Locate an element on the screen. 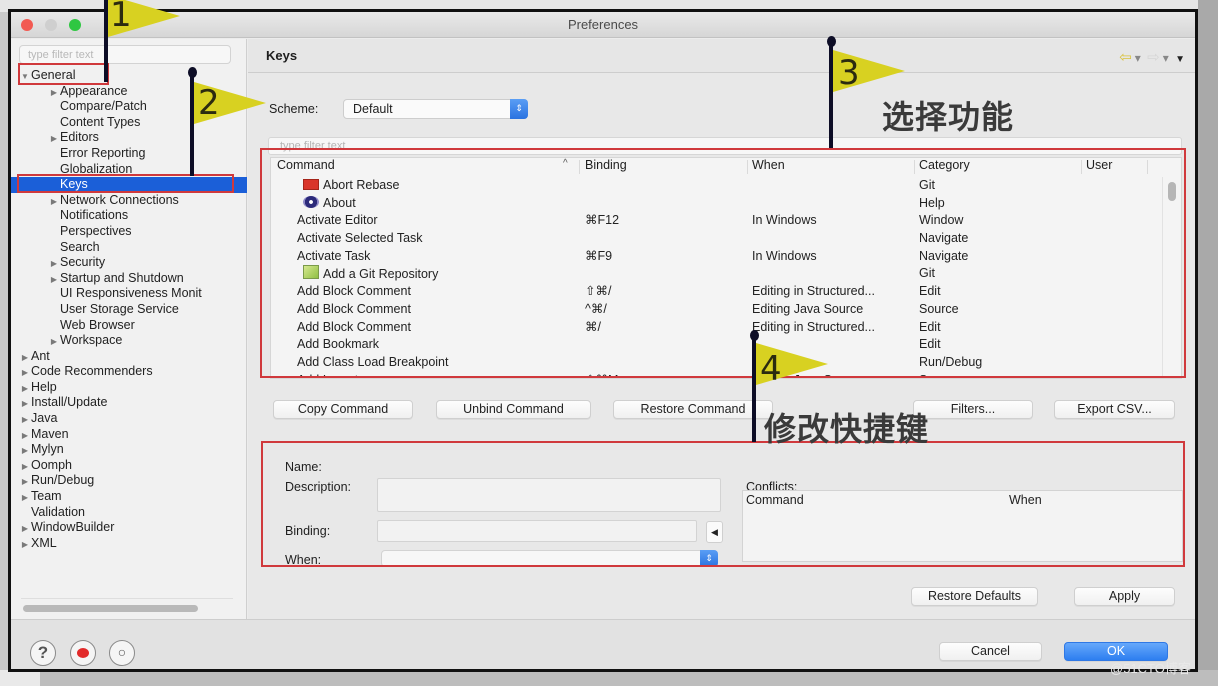 The image size is (1218, 686). tree-item-error-reporting: Error Reporting is located at coordinates (129, 154).